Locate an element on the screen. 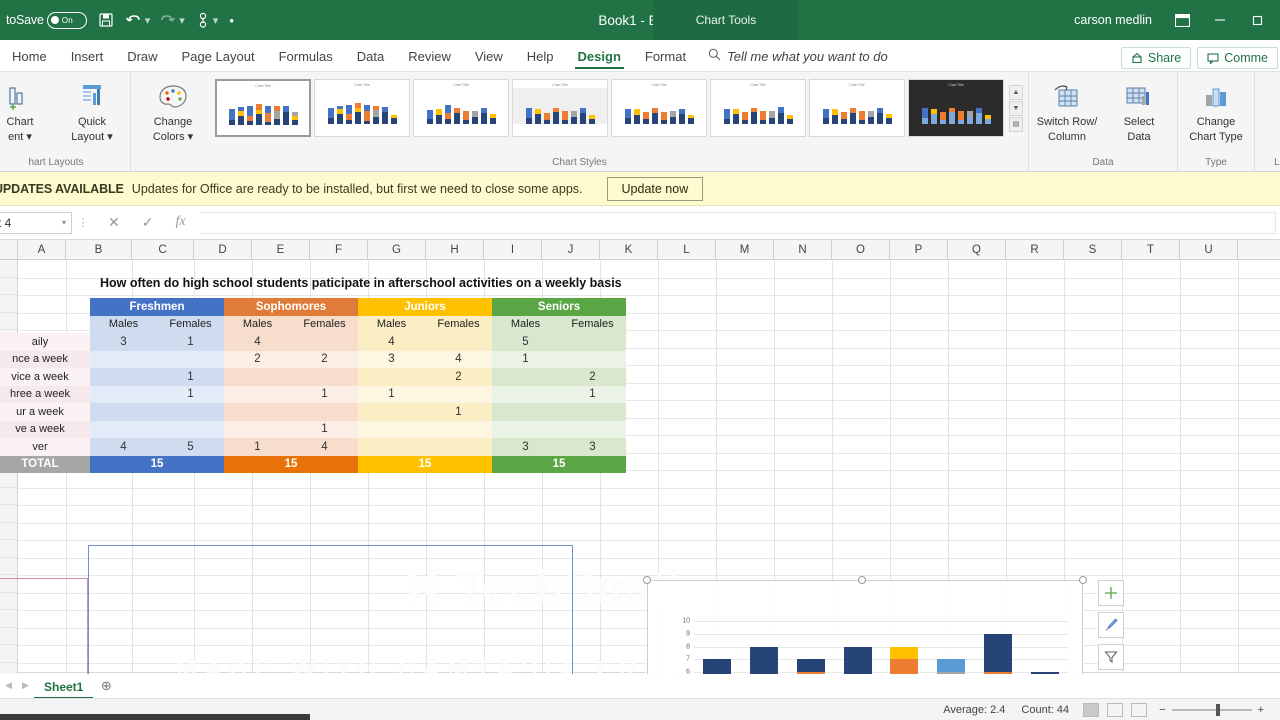  chart-style-thumb-4: Chart Title is located at coordinates (560, 108).